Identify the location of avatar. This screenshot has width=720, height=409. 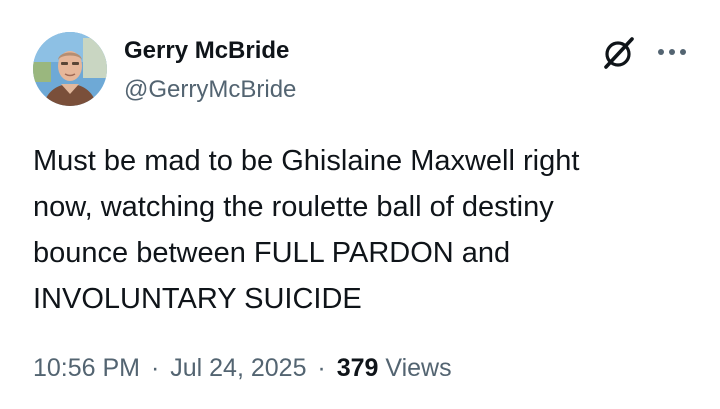
(70, 69).